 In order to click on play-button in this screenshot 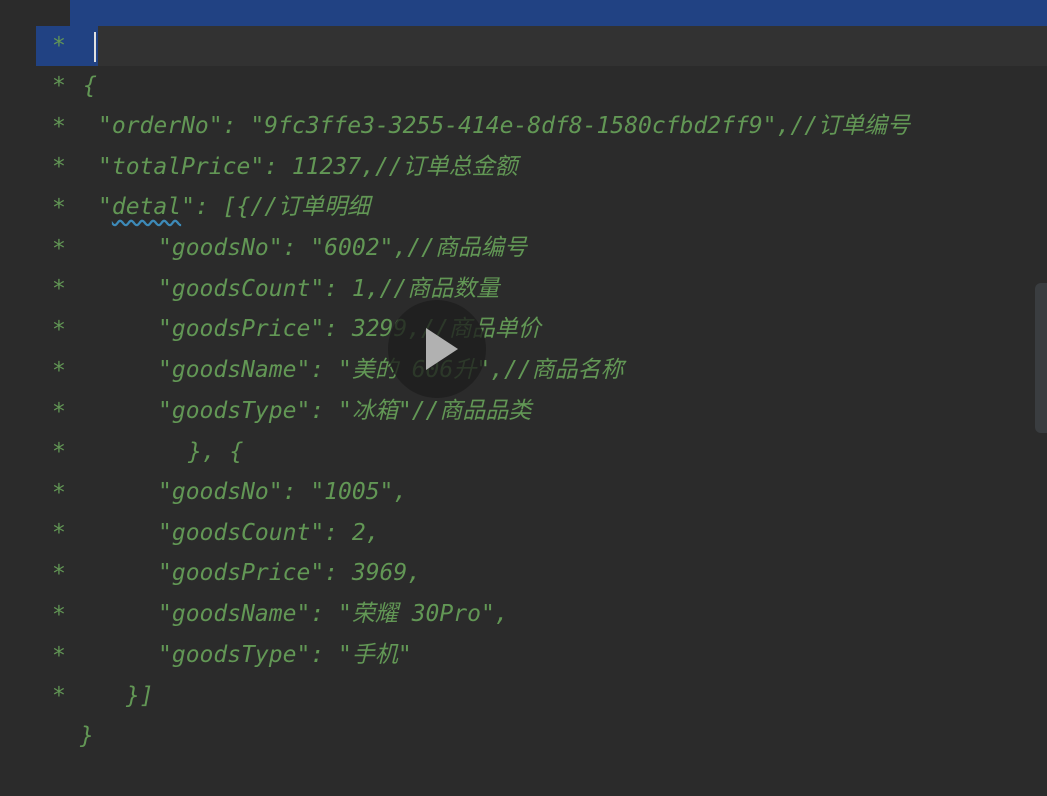, I will do `click(437, 349)`.